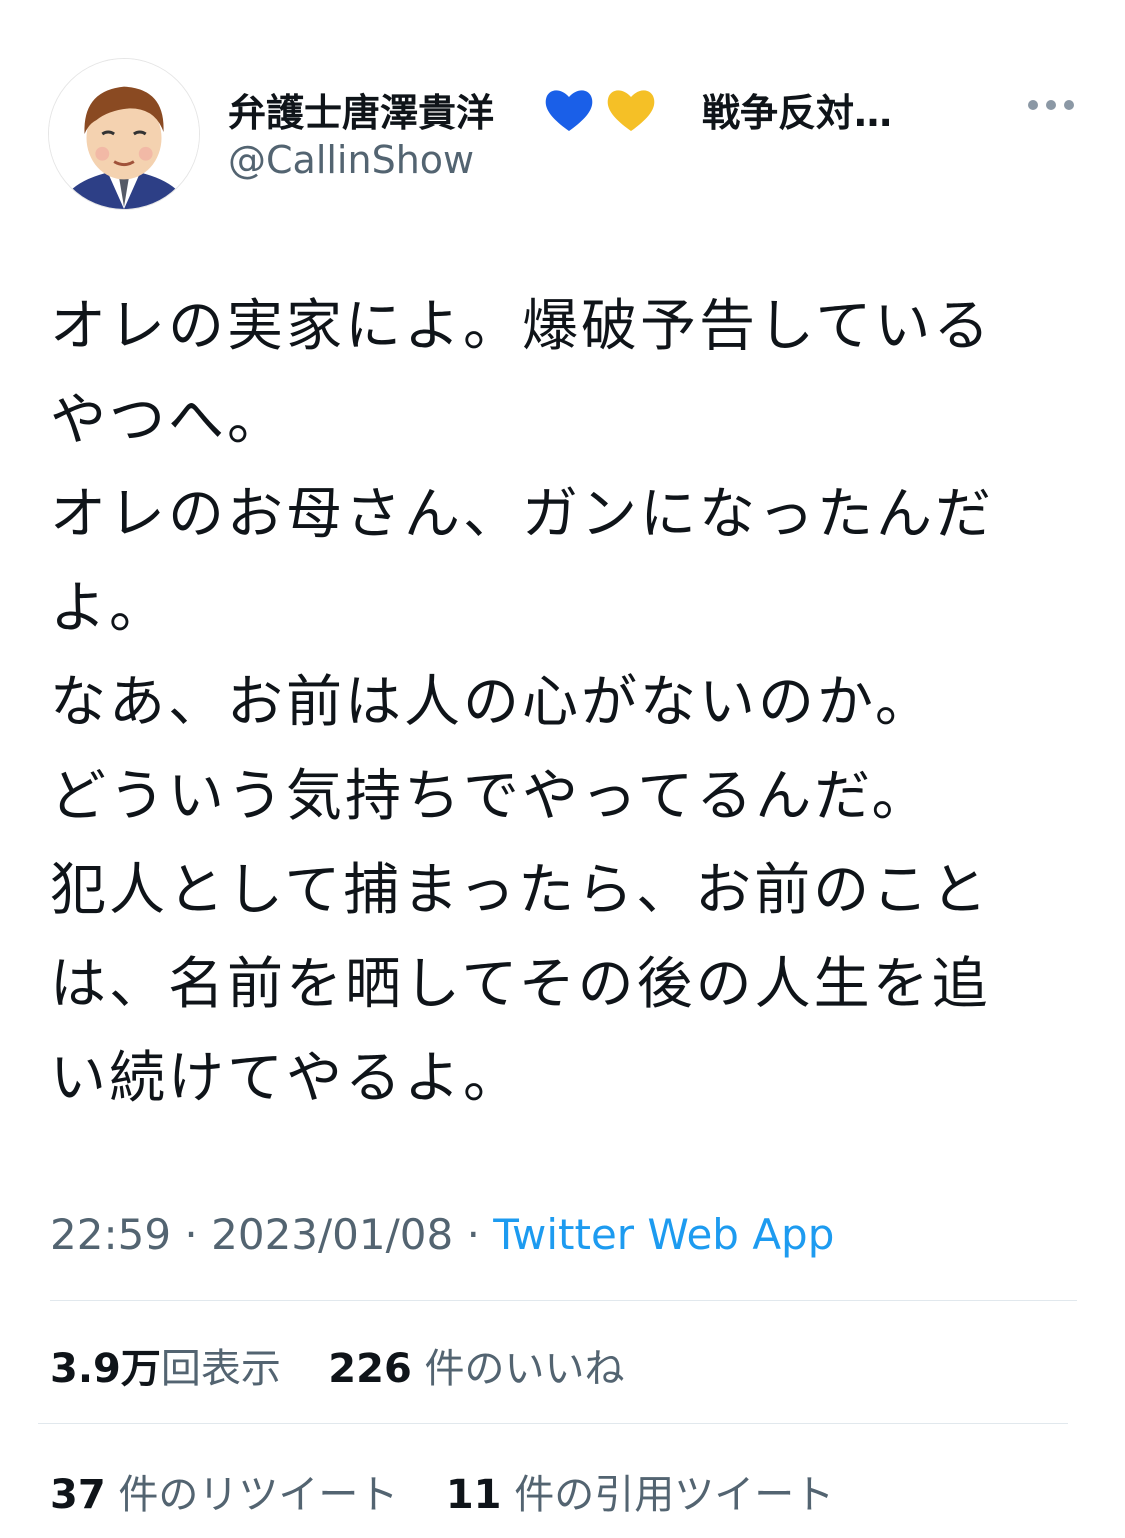 The width and height of the screenshot is (1125, 1538). I want to click on tweet-source-link: Twitter Web App, so click(663, 1234).